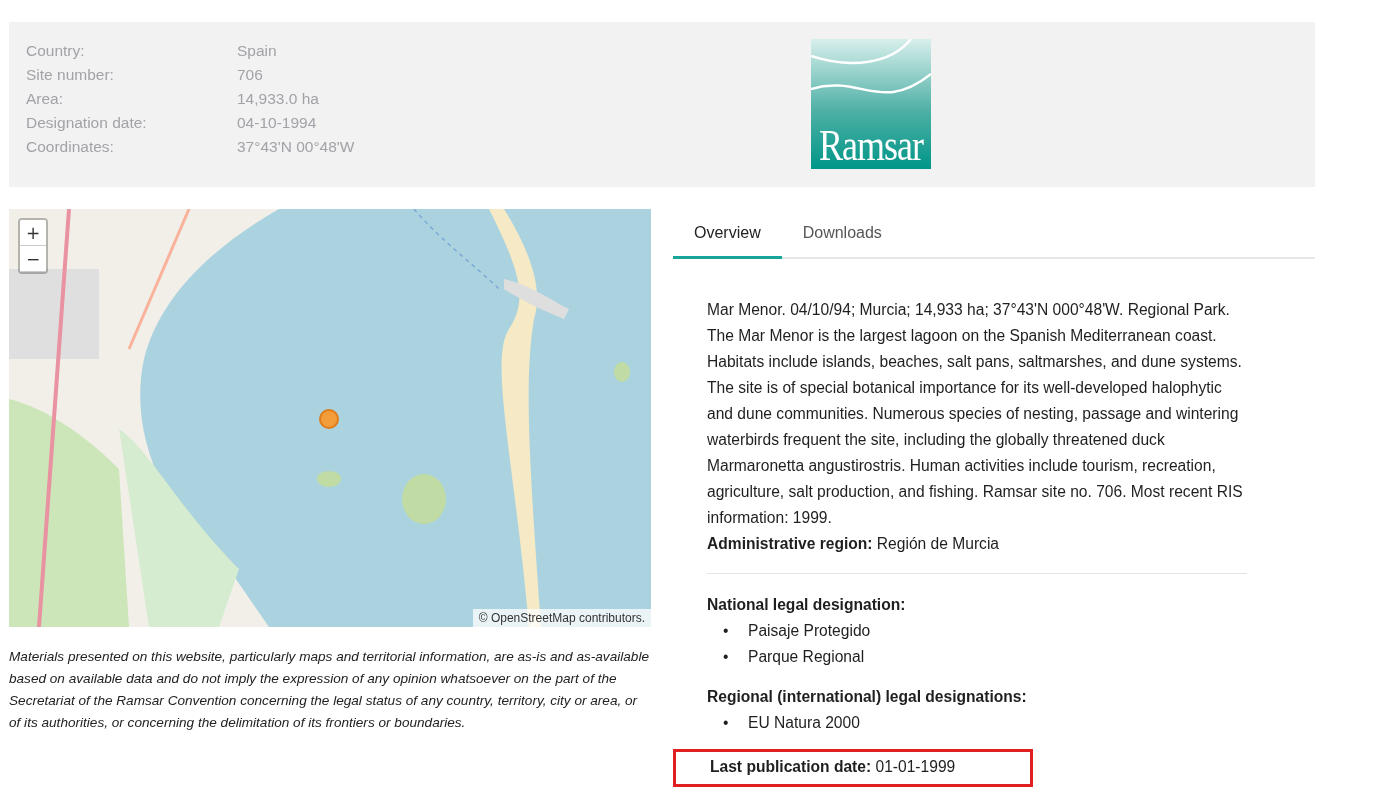  Describe the element at coordinates (867, 697) in the screenshot. I see `section-heading: Regional (international) legal designations:` at that location.